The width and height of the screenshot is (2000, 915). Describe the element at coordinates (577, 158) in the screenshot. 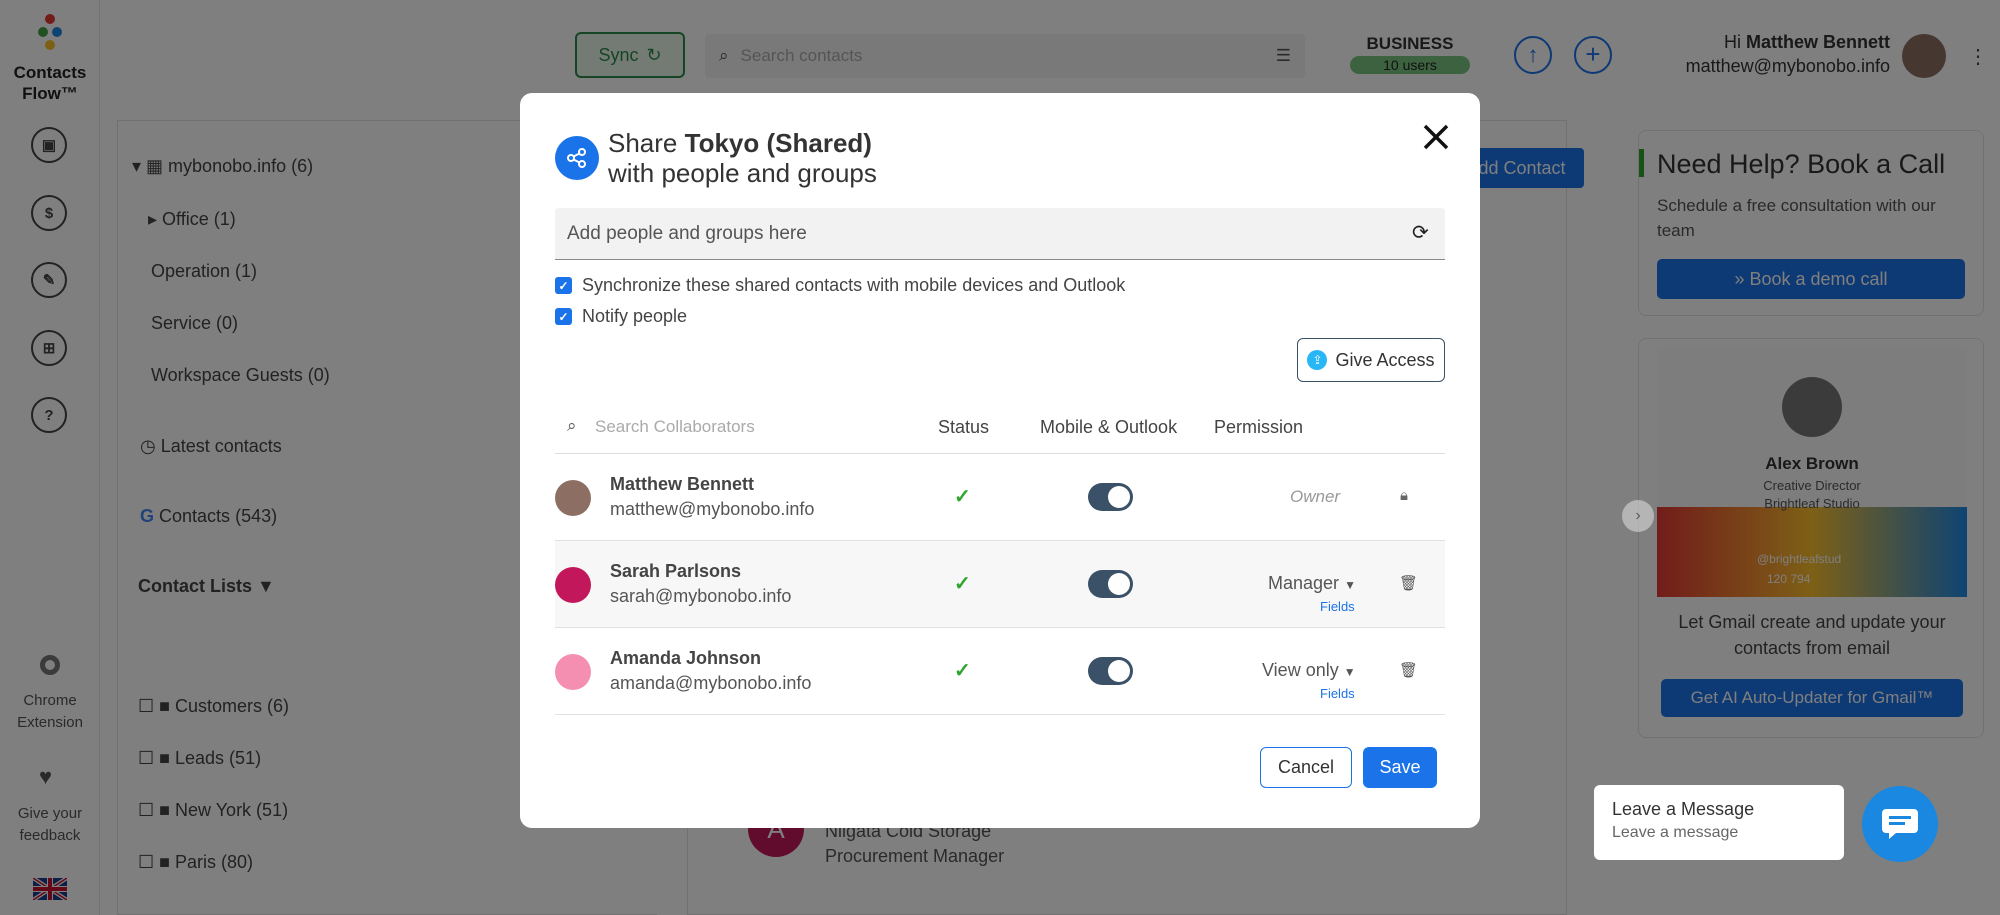

I see `share-icon` at that location.